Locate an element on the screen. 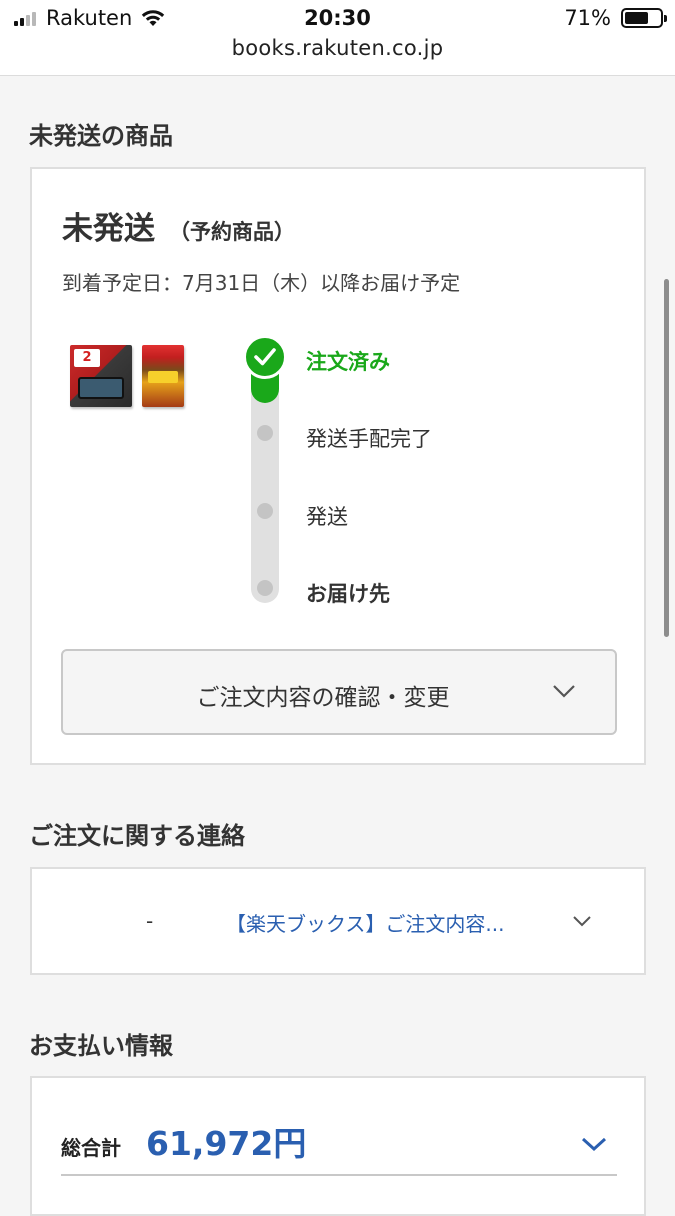 The height and width of the screenshot is (1216, 675). payment-card: 総合計 61,972円 is located at coordinates (338, 1146).